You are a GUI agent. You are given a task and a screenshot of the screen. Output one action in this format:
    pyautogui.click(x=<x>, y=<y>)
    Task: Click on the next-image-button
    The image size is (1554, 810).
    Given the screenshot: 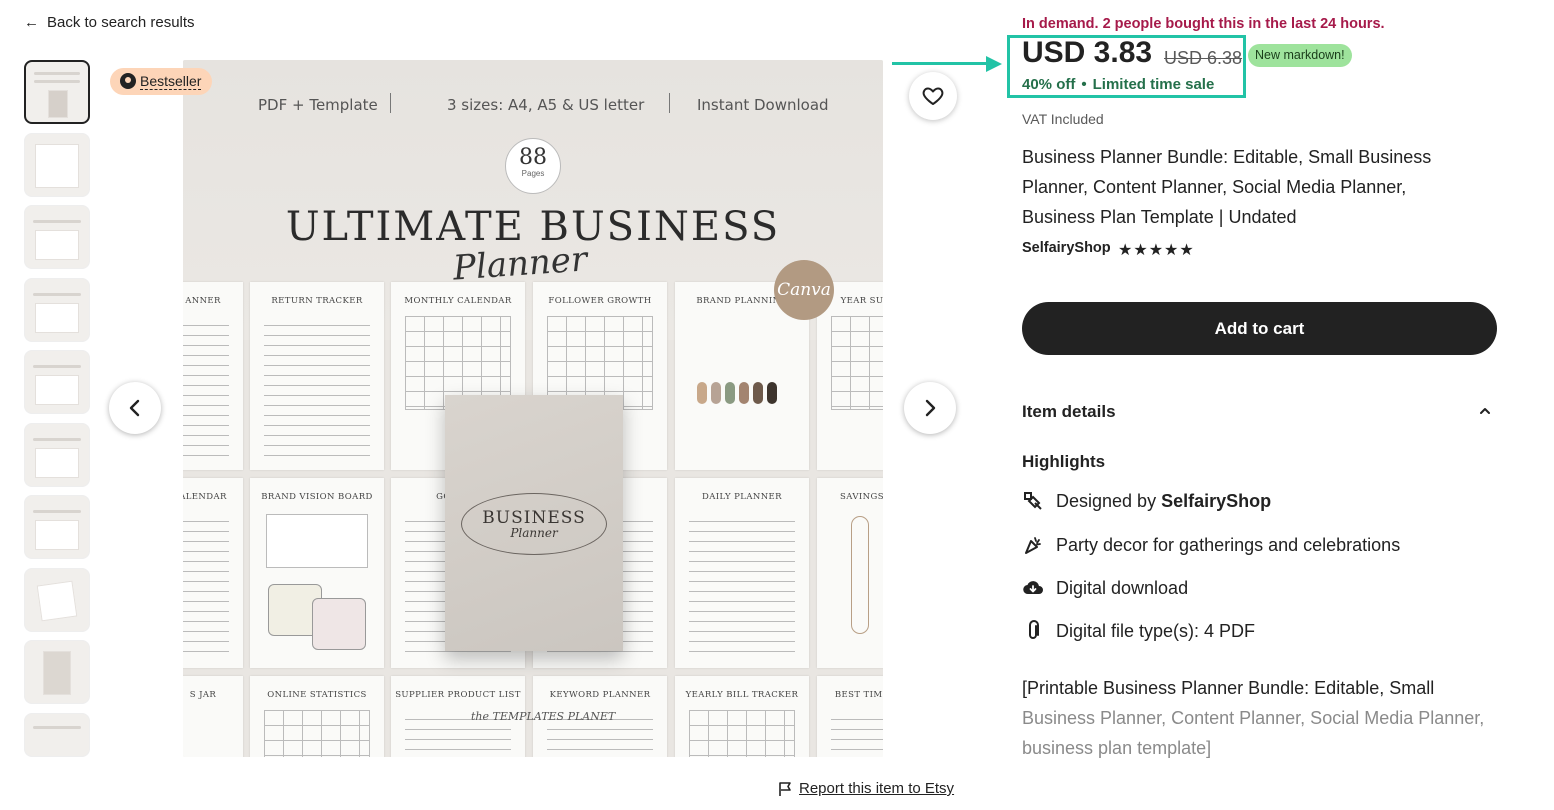 What is the action you would take?
    pyautogui.click(x=930, y=408)
    